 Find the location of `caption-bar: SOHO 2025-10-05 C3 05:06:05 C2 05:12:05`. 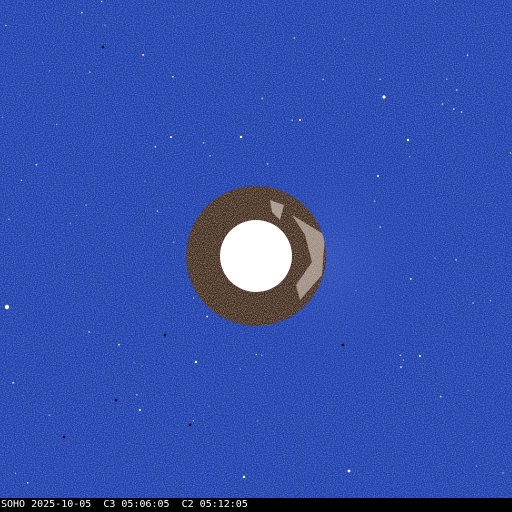

caption-bar: SOHO 2025-10-05 C3 05:06:05 C2 05:12:05 is located at coordinates (256, 505).